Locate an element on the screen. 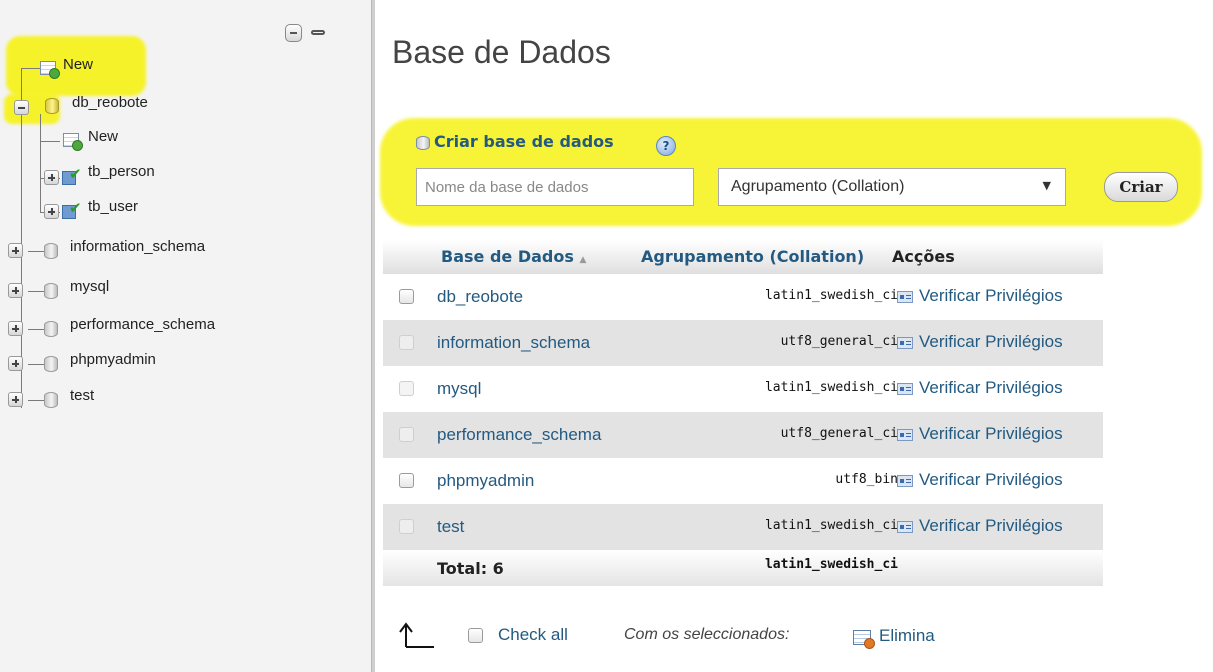 The height and width of the screenshot is (672, 1213). database-link: performance_schema is located at coordinates (519, 435).